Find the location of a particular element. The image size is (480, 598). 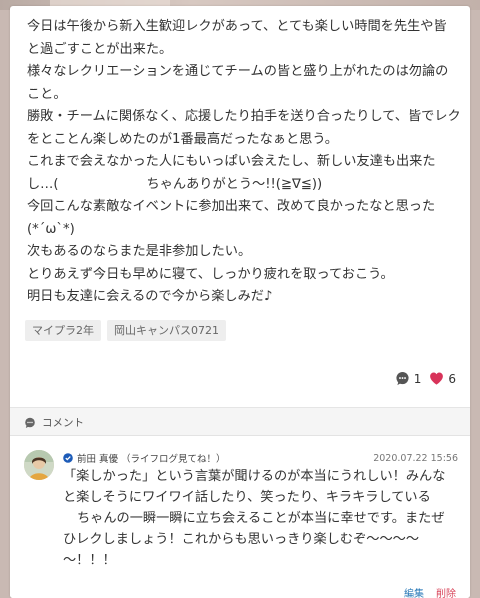

post-line: とりあえず今日も早めに寝て、しっかり疲れを取っておこう。 is located at coordinates (210, 274).